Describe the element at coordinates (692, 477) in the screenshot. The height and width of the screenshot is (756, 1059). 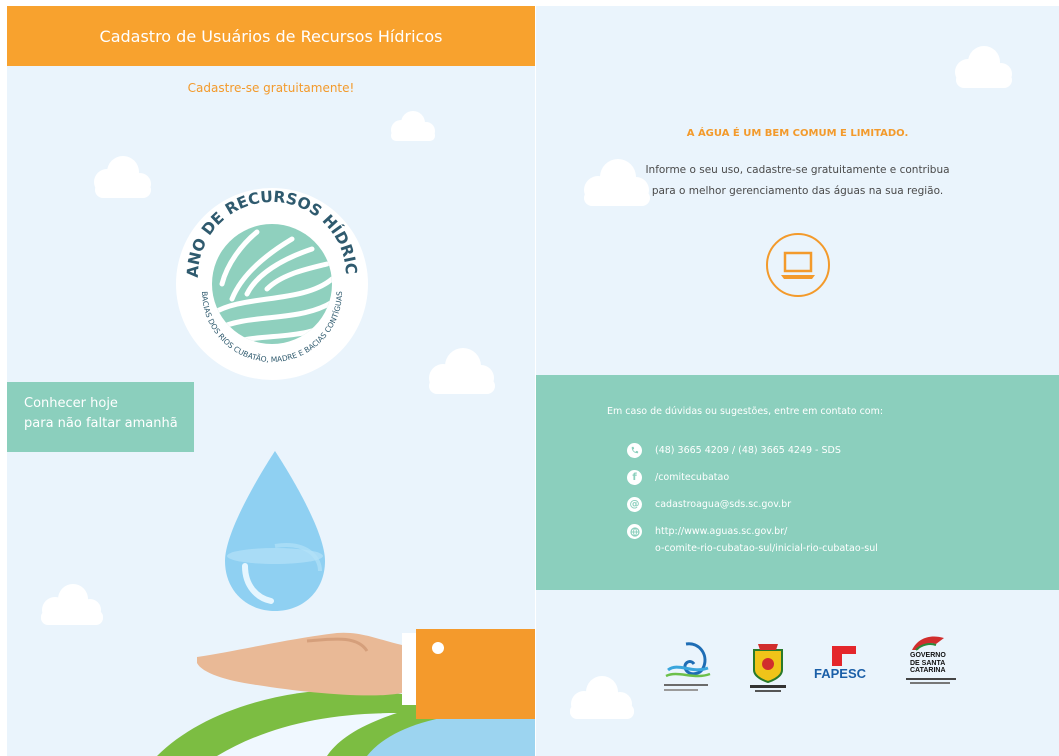
I see `contact-facebook-text: /comitecubatao` at that location.